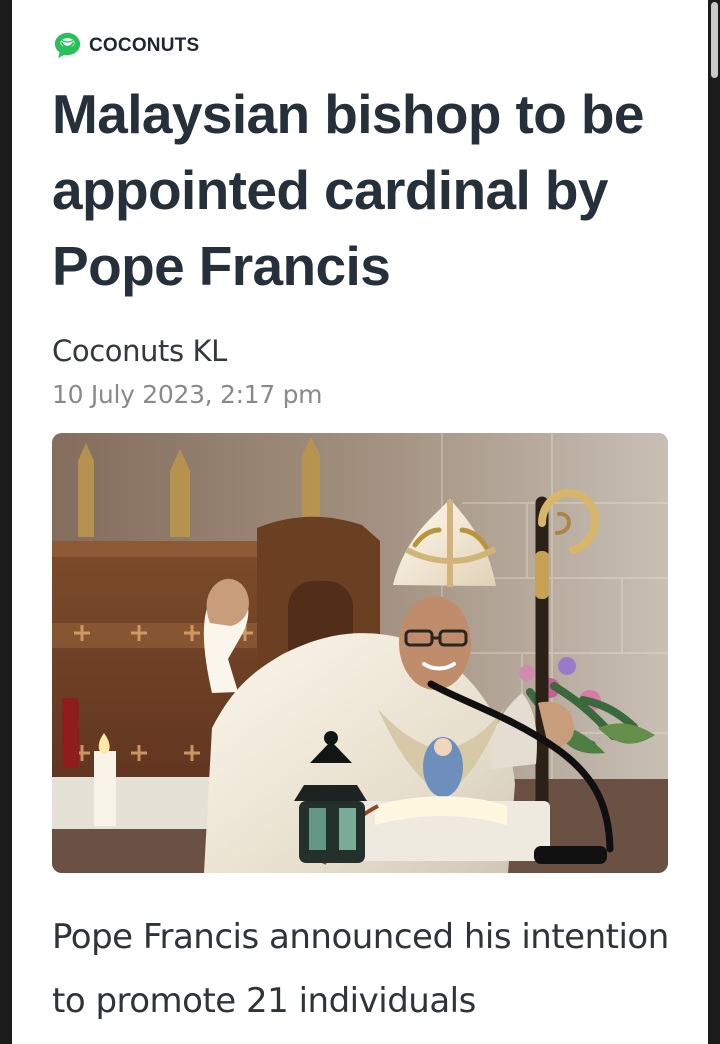  Describe the element at coordinates (187, 394) in the screenshot. I see `article-date: 10 July 2023, 2:17 pm` at that location.